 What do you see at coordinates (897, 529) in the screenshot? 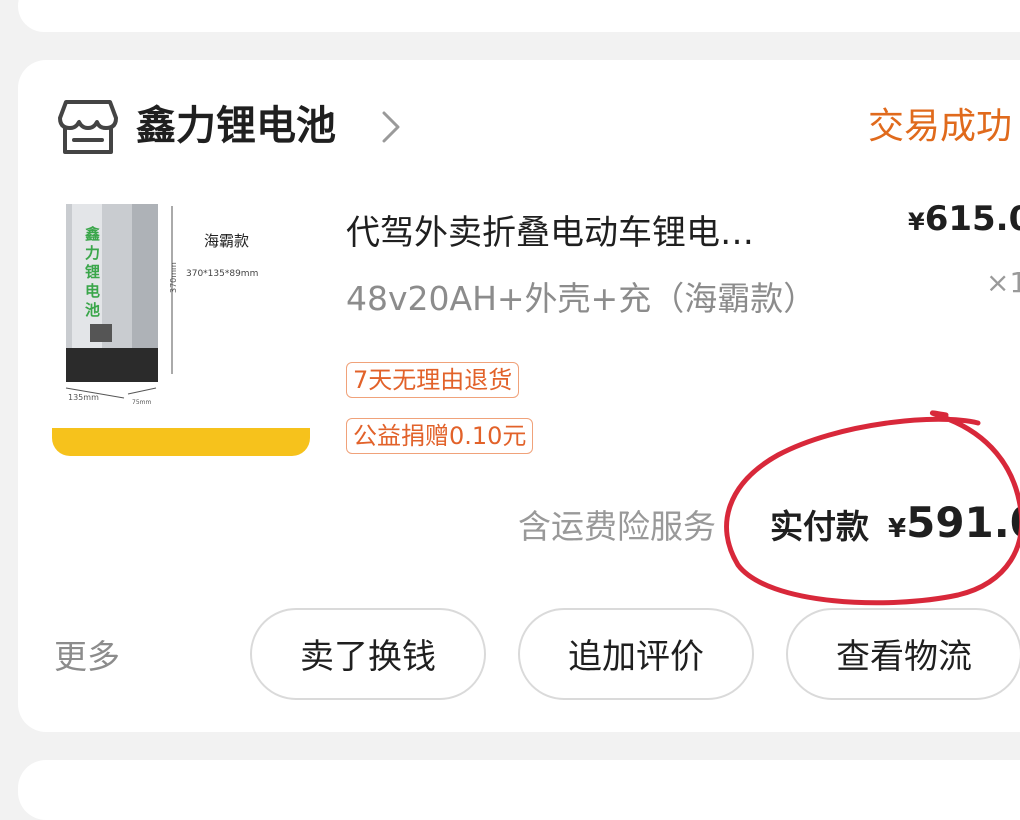
I see `paid-currency: ¥` at bounding box center [897, 529].